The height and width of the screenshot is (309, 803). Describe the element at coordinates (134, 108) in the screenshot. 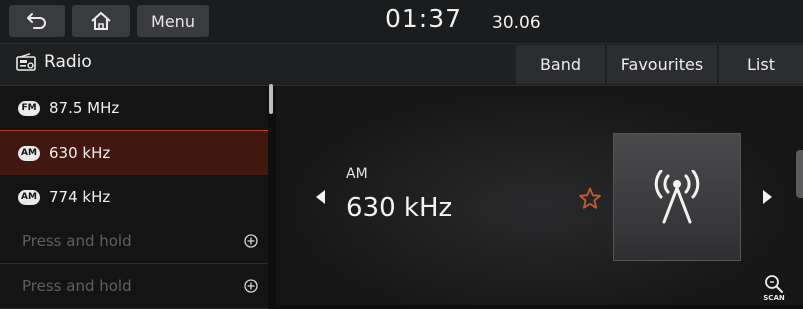

I see `station-item-fm-87-5: FM 87.5 MHz` at that location.